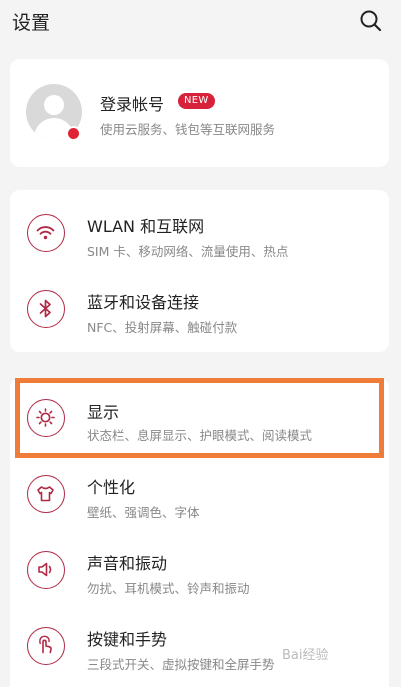  What do you see at coordinates (146, 226) in the screenshot?
I see `settings-item-title: WLAN 和互联网` at bounding box center [146, 226].